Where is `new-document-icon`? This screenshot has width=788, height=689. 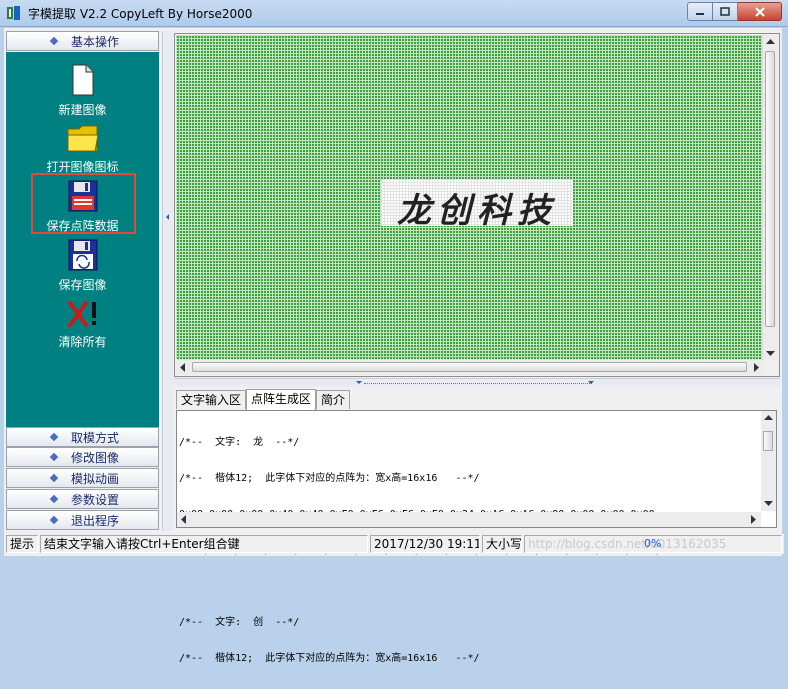
new-document-icon is located at coordinates (82, 80).